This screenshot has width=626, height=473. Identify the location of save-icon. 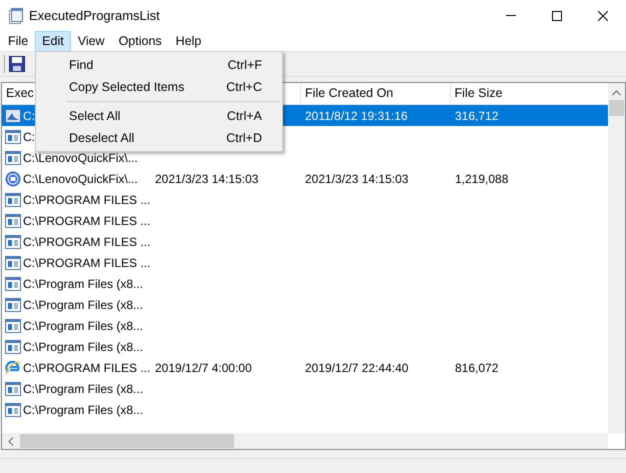
(17, 64).